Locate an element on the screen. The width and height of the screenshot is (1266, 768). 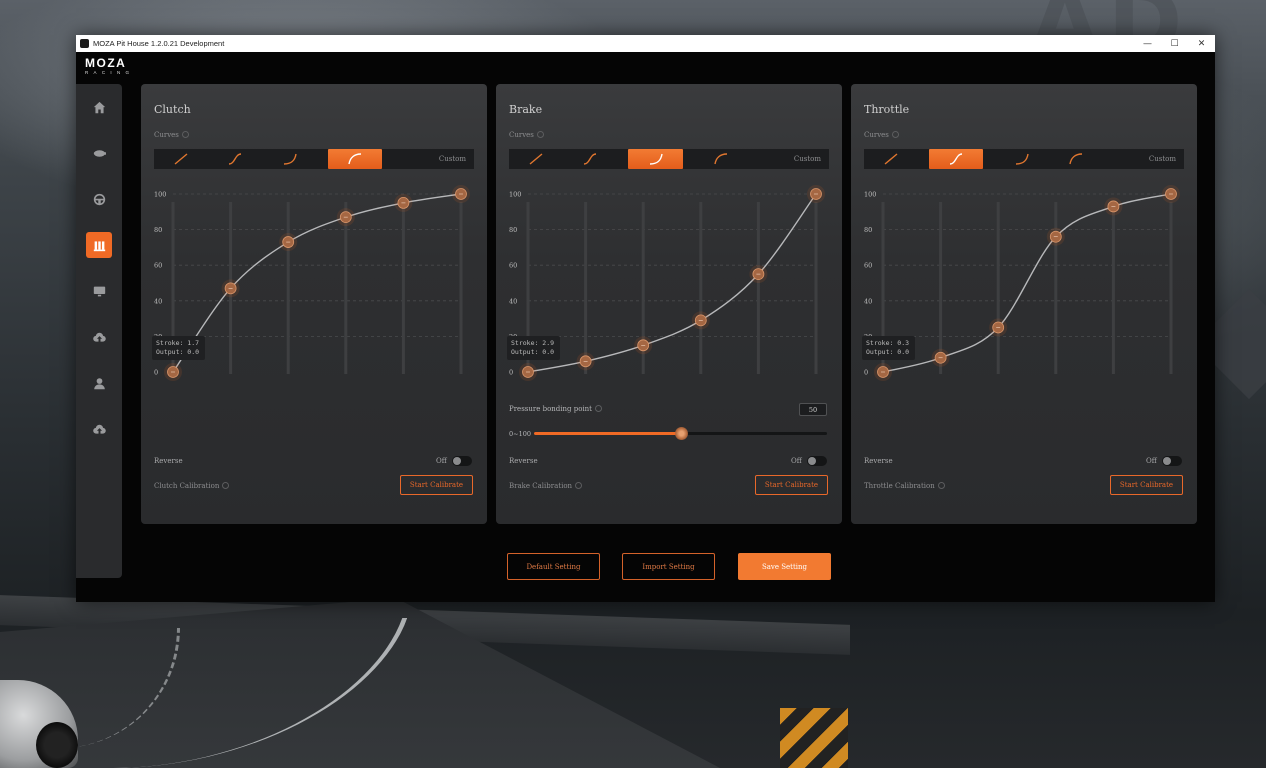
sidebar-item-steering-wheel is located at coordinates (99, 199).